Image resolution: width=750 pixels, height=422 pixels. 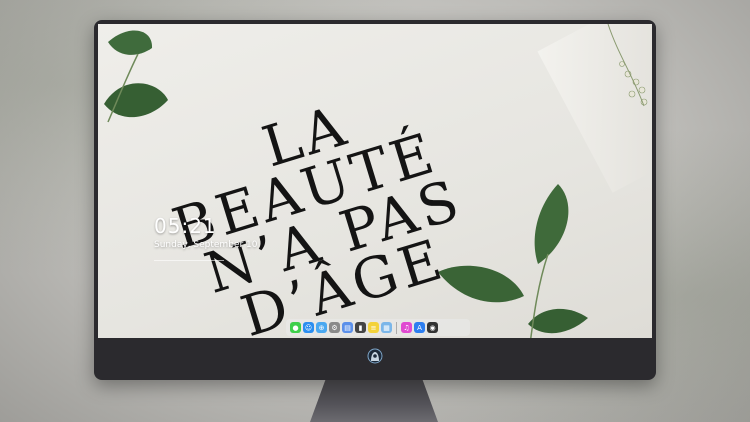 I want to click on lockscreen-clock: 05:21, so click(x=185, y=226).